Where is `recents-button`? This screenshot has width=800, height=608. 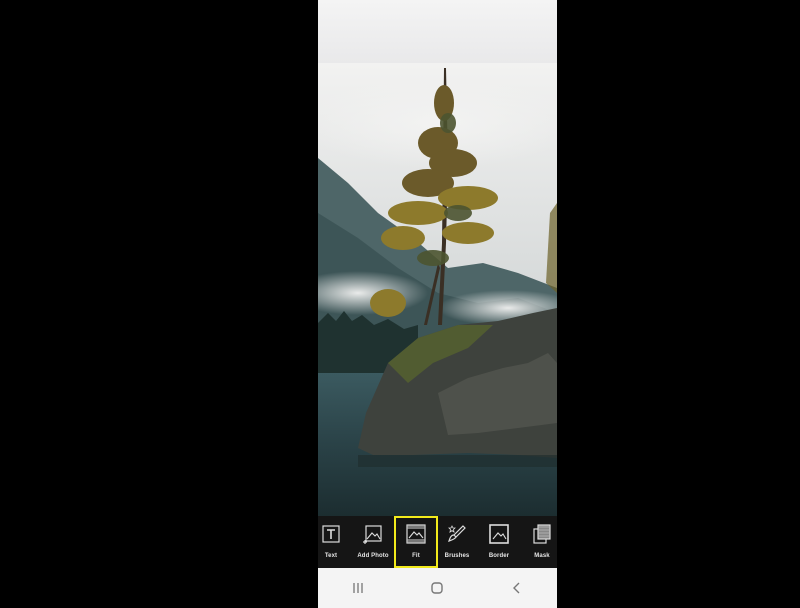 recents-button is located at coordinates (358, 588).